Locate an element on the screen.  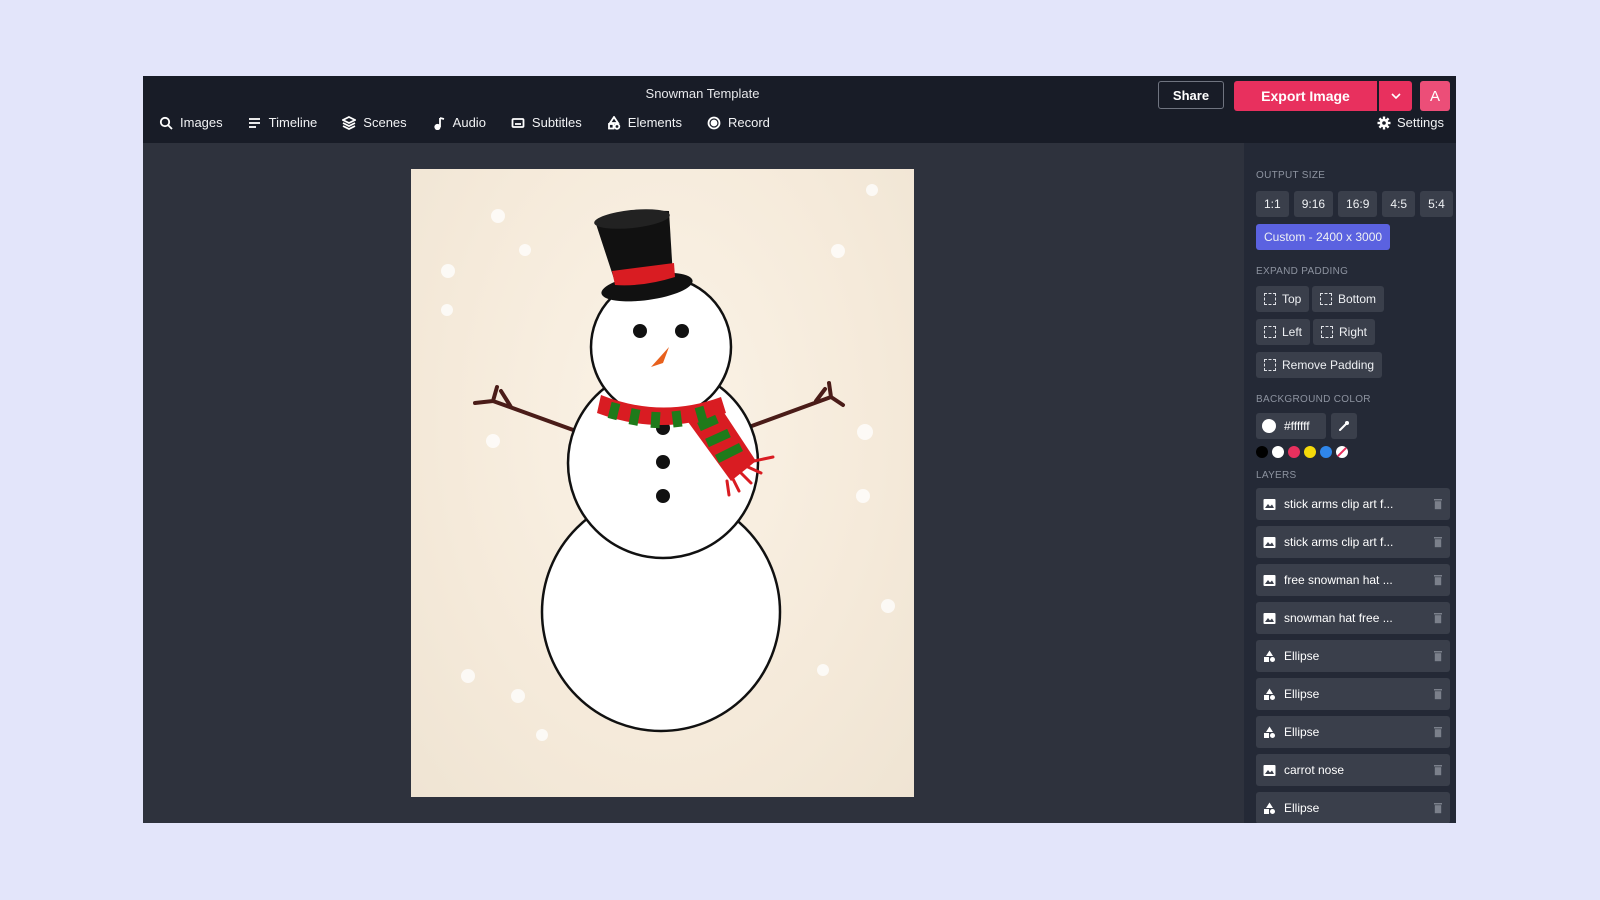
export-options-button is located at coordinates (1395, 96).